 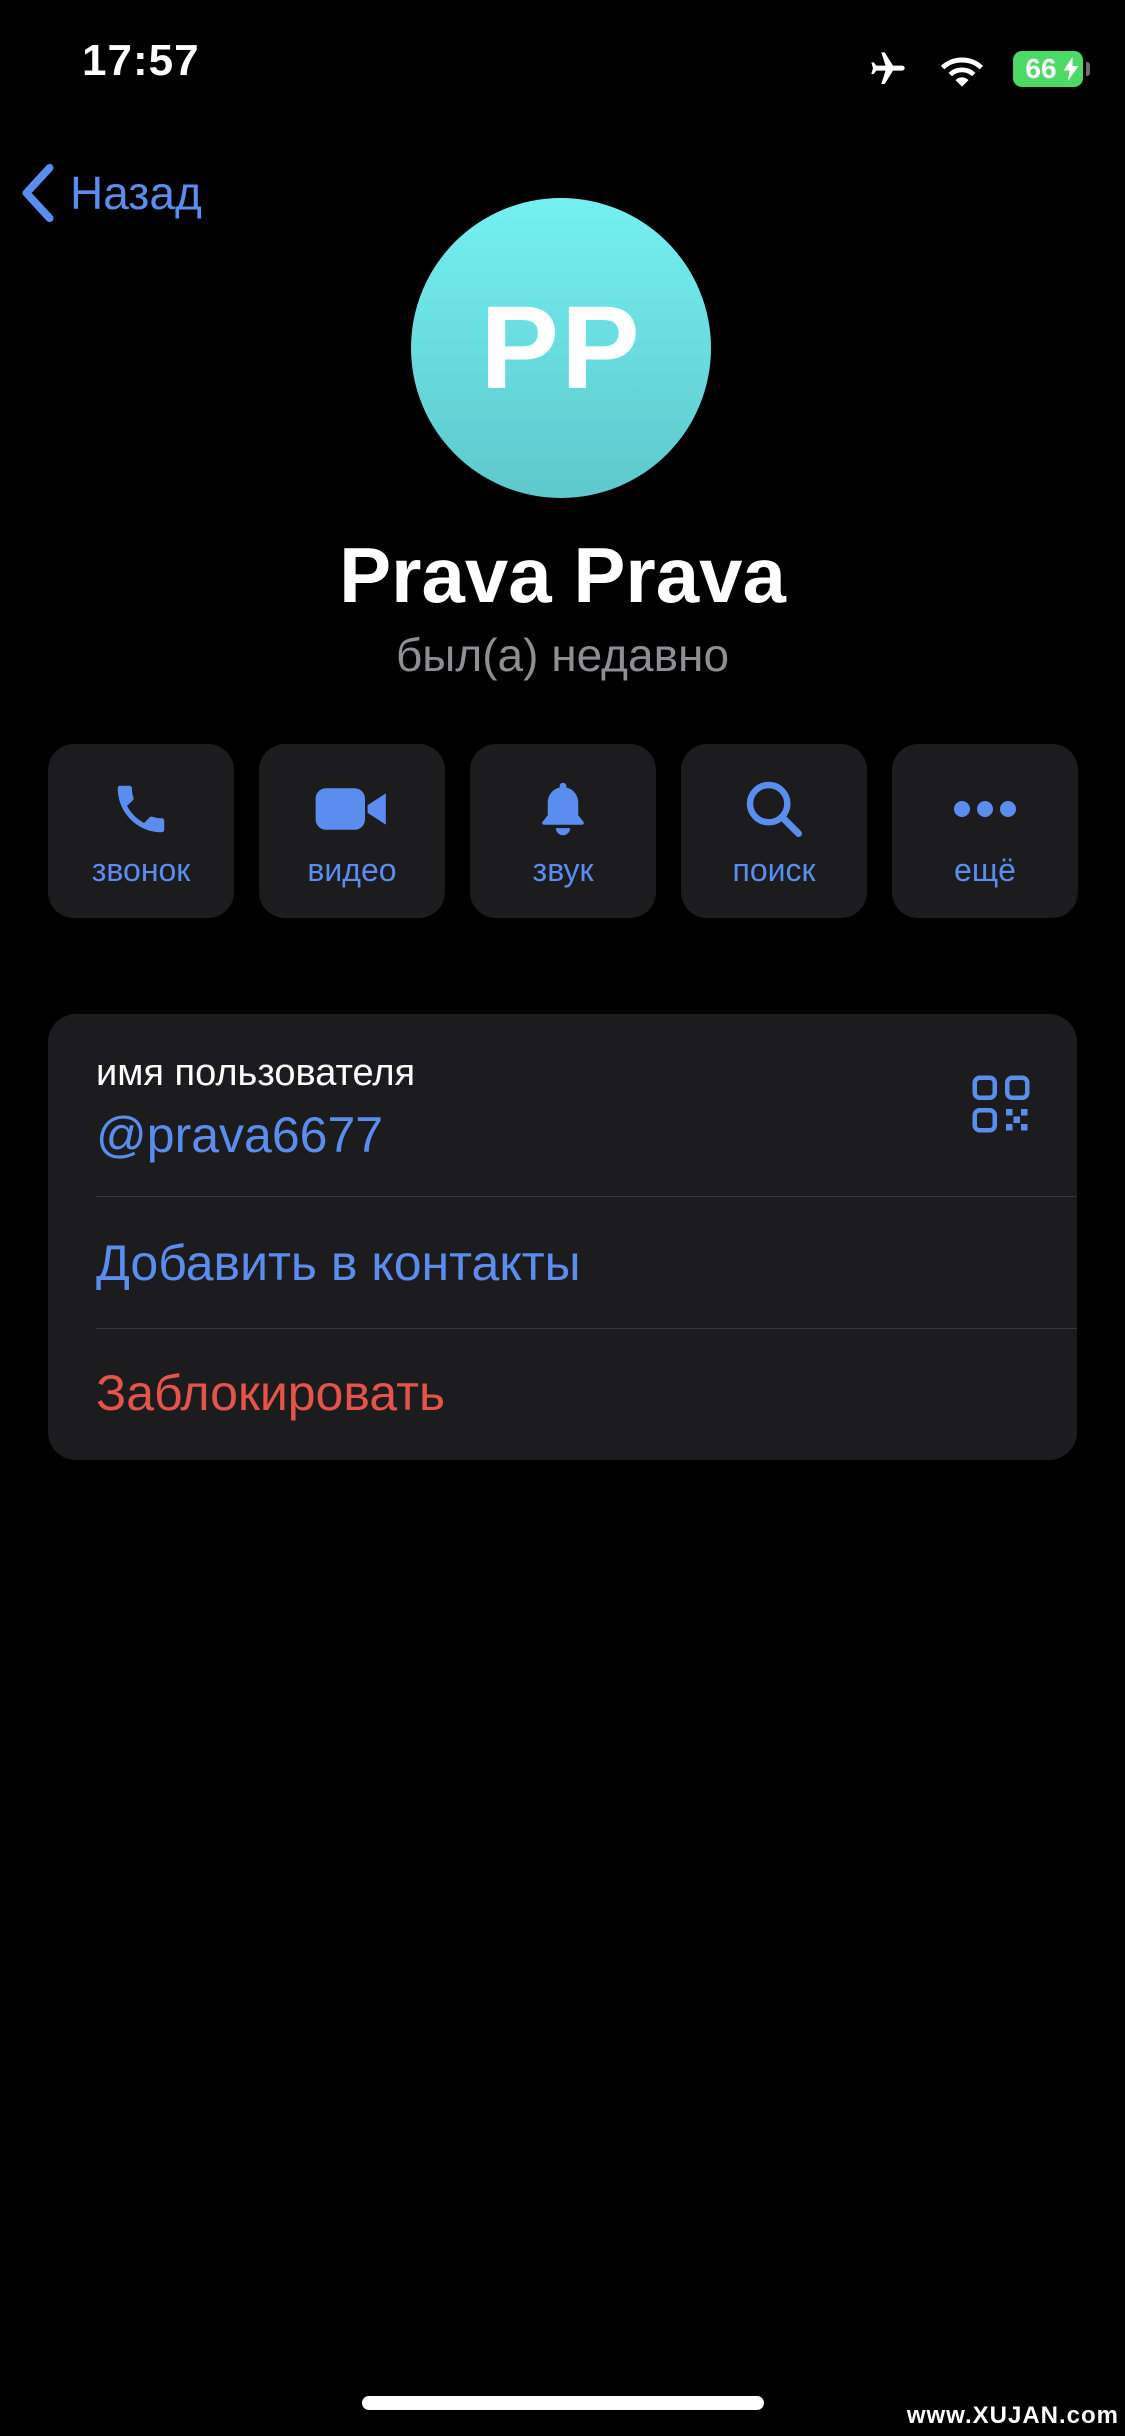 I want to click on more-label: ещё, so click(x=985, y=870).